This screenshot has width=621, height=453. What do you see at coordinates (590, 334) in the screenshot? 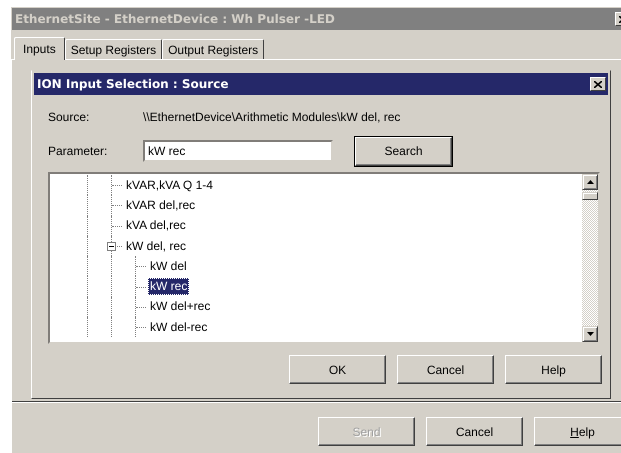
I see `scroll-down-icon` at bounding box center [590, 334].